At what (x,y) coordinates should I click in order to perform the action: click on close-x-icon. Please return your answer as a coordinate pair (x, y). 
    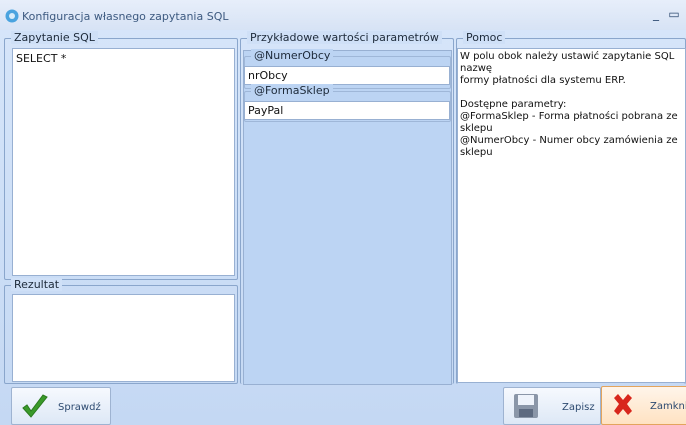
    Looking at the image, I should click on (623, 404).